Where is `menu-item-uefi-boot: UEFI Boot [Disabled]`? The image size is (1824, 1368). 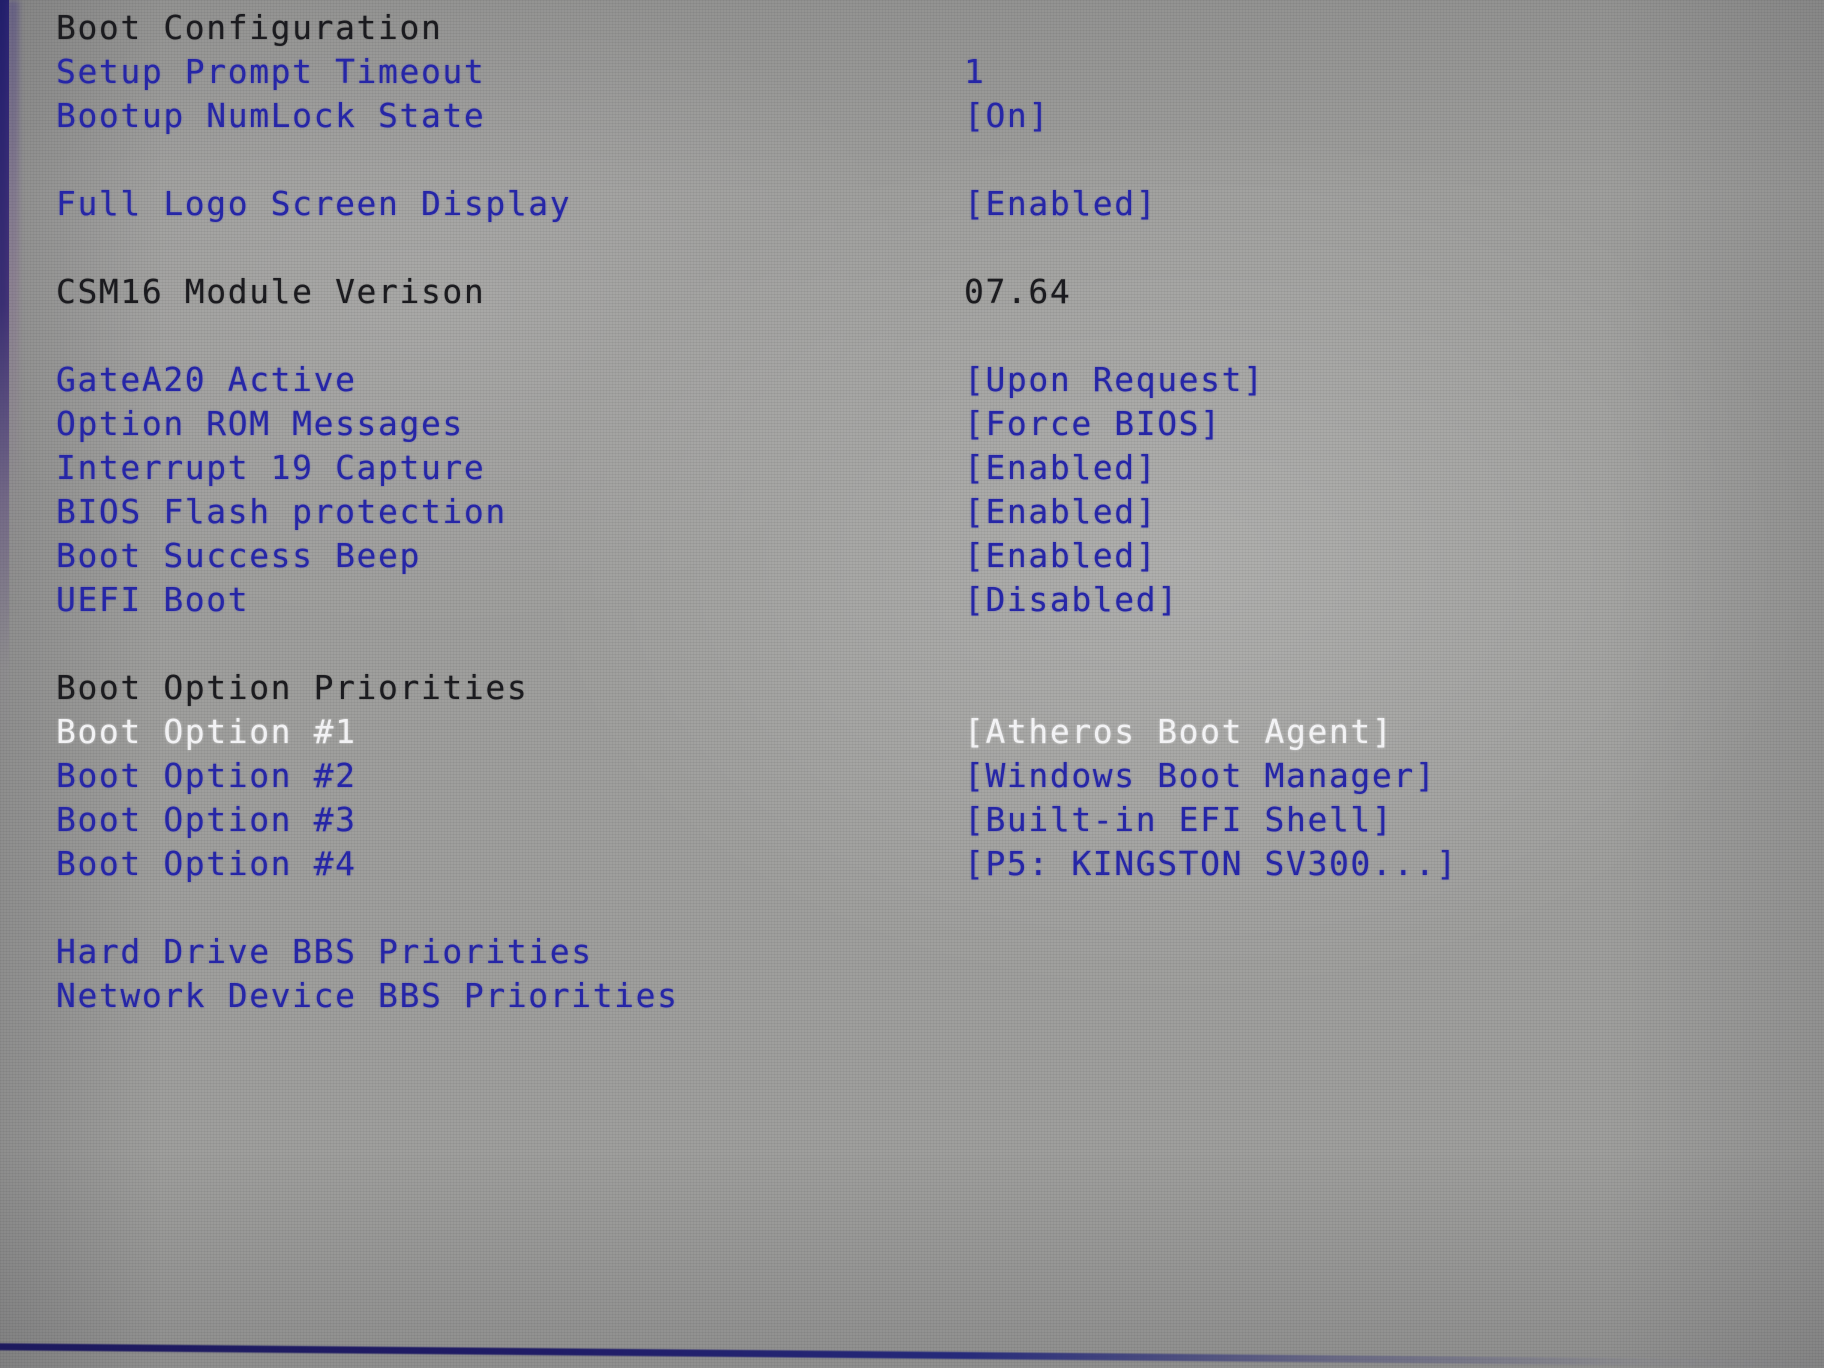 menu-item-uefi-boot: UEFI Boot [Disabled] is located at coordinates (940, 600).